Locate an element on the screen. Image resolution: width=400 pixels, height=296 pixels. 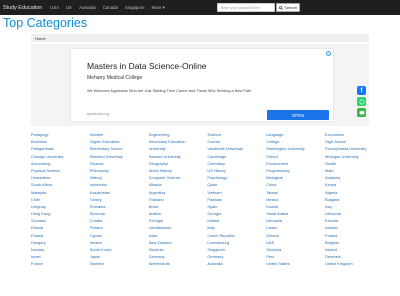
category-link: Estonia is located at coordinates (354, 220).